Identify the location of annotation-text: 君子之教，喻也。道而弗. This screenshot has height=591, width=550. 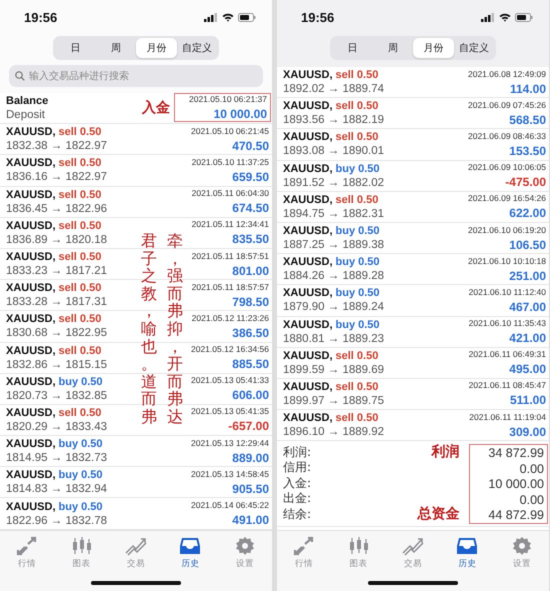
(149, 329).